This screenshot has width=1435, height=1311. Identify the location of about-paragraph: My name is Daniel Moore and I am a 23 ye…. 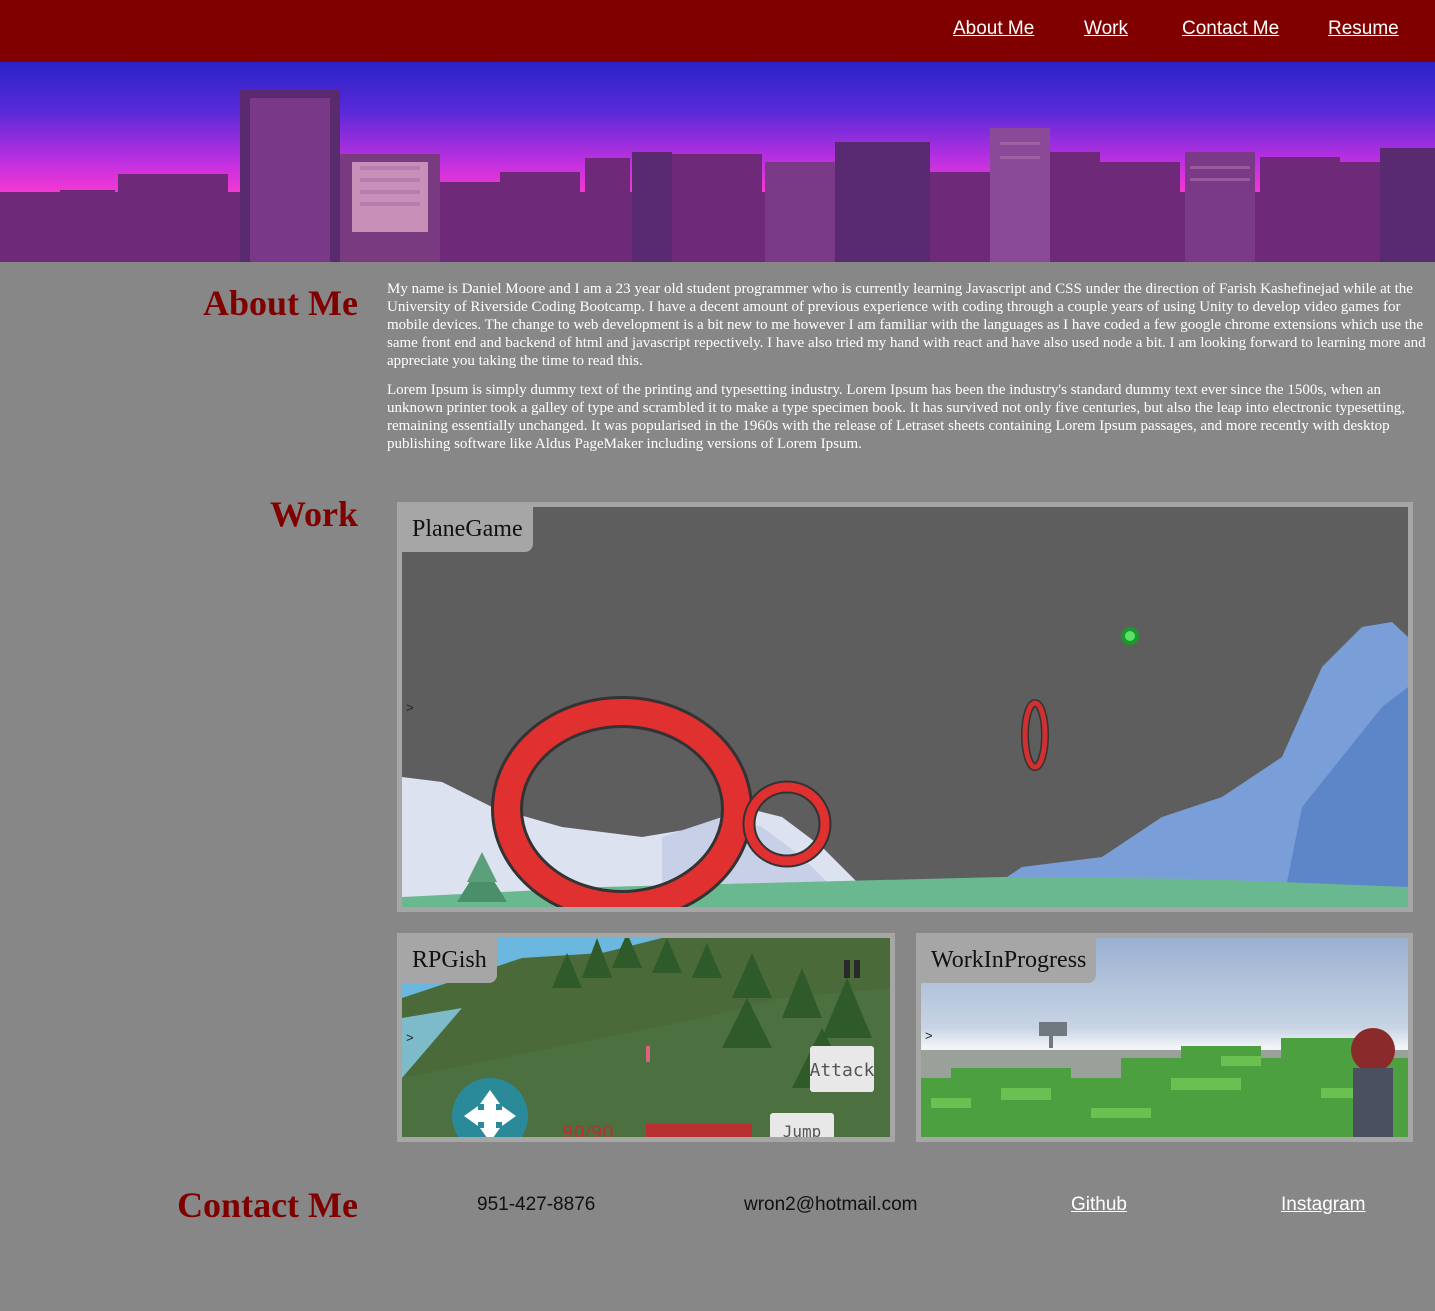
(906, 325).